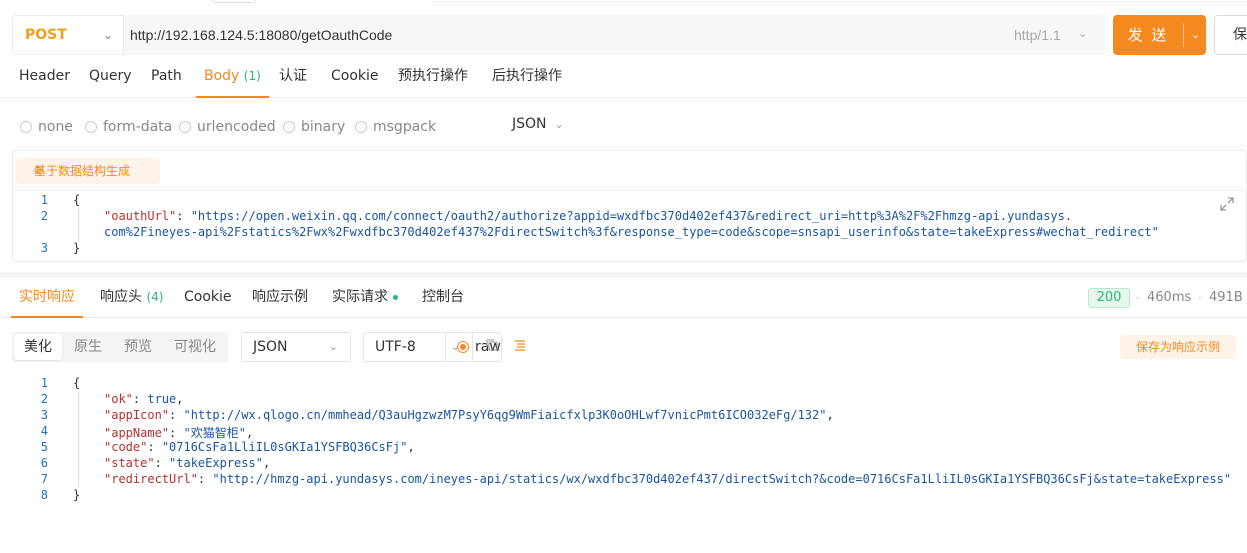  I want to click on line-number: 6, so click(44, 463).